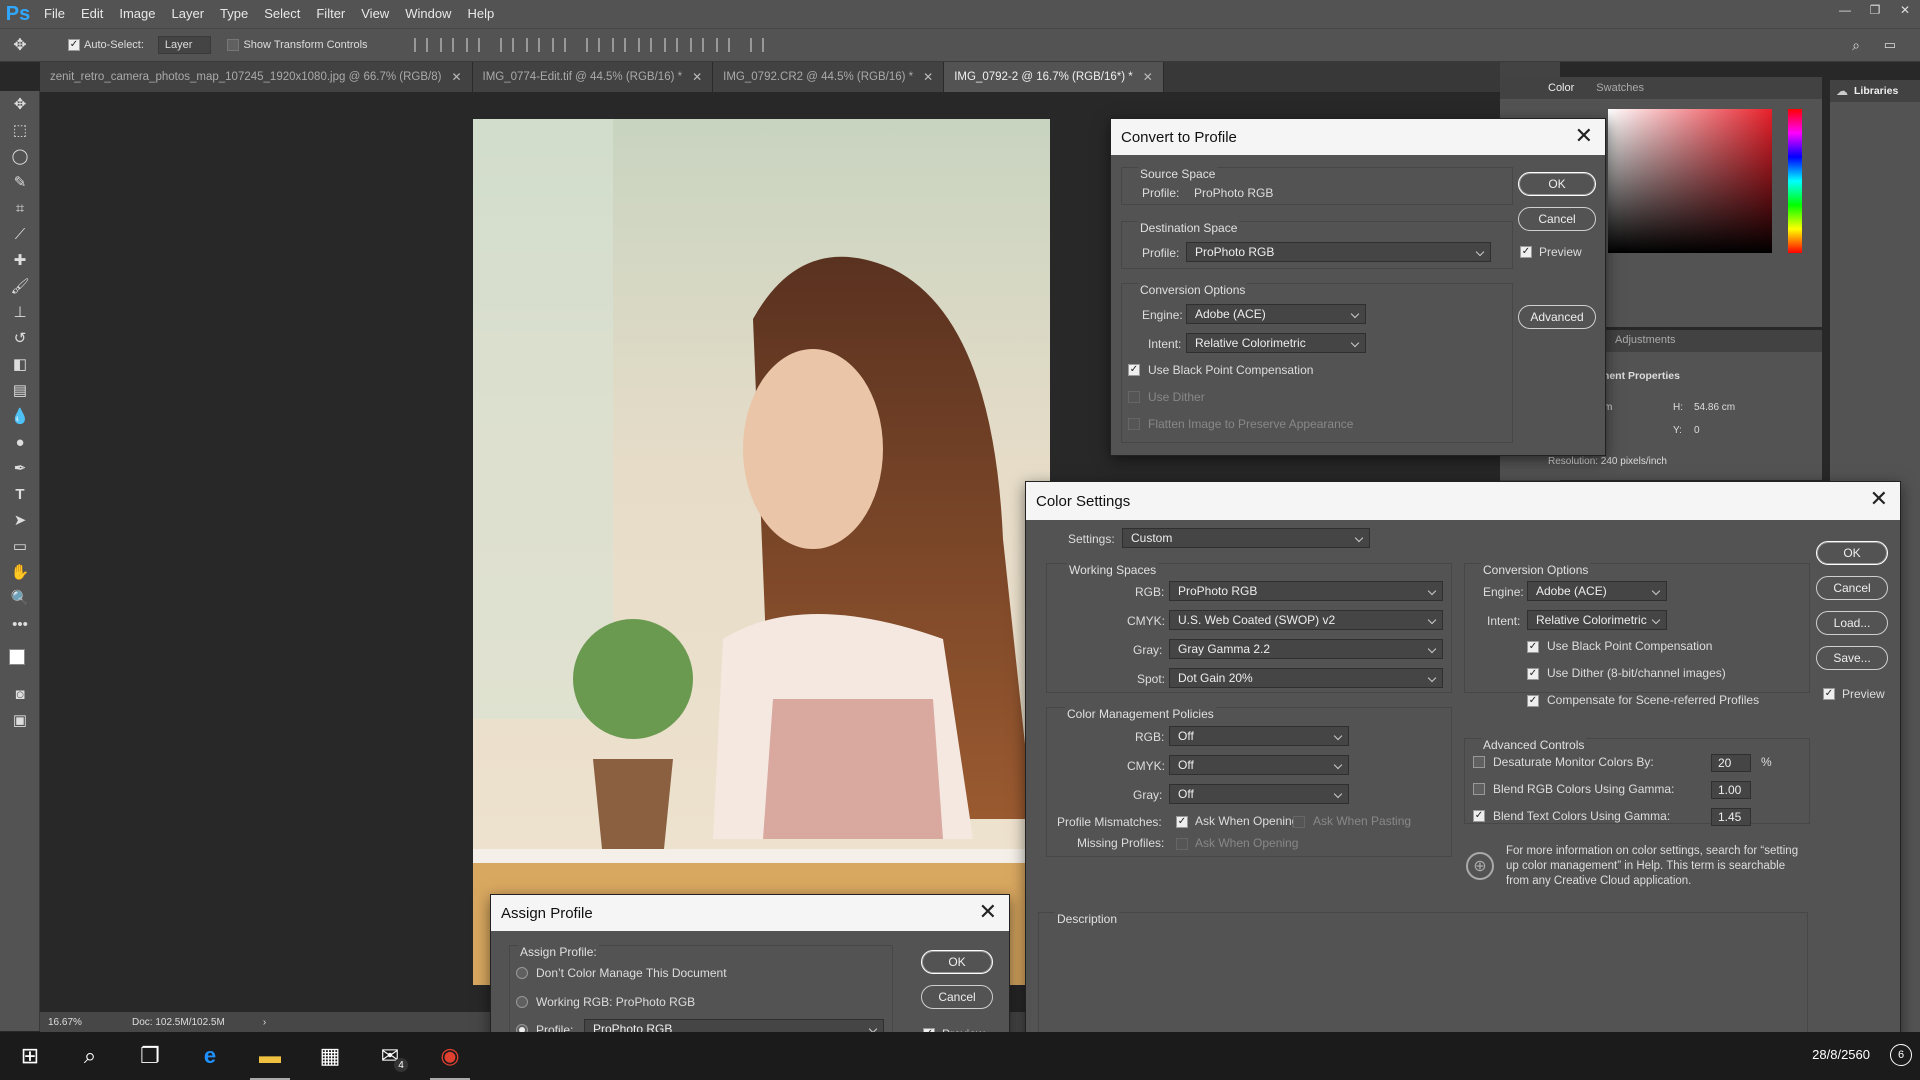 The image size is (1920, 1080). I want to click on dont-manage-radio, so click(522, 973).